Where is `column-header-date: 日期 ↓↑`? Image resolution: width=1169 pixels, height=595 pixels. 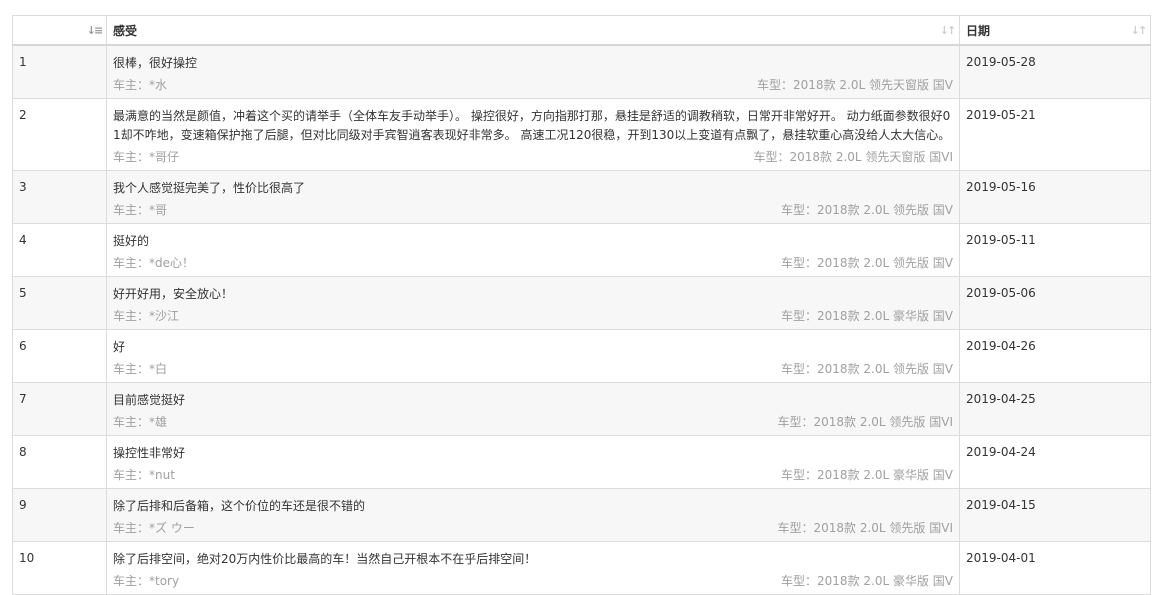 column-header-date: 日期 ↓↑ is located at coordinates (1055, 30).